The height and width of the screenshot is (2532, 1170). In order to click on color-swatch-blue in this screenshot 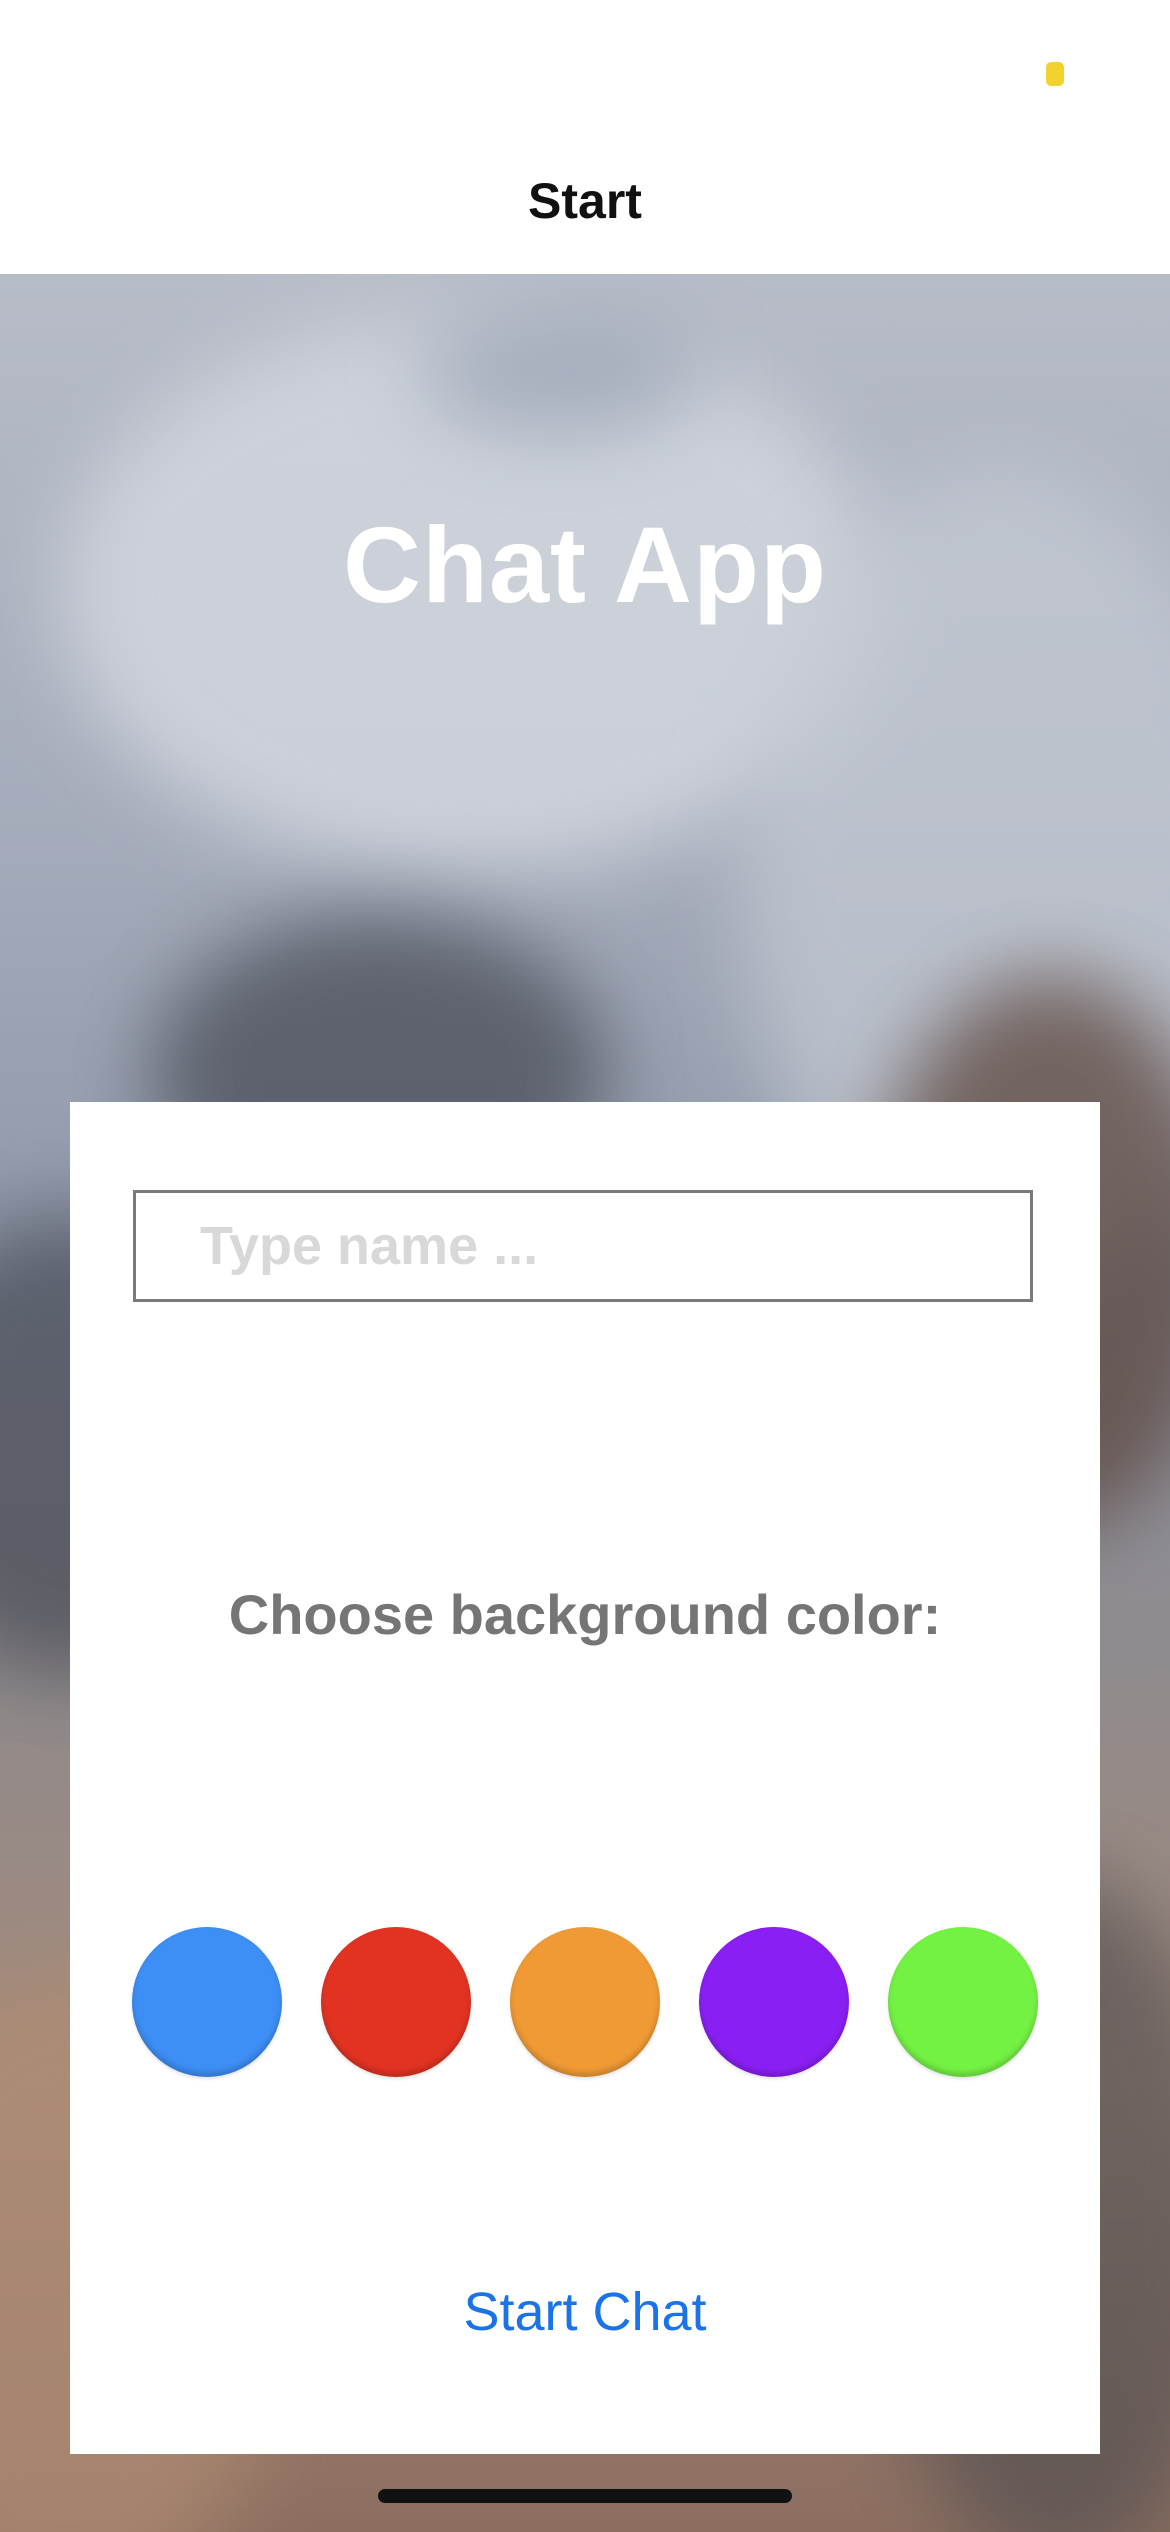, I will do `click(207, 2002)`.